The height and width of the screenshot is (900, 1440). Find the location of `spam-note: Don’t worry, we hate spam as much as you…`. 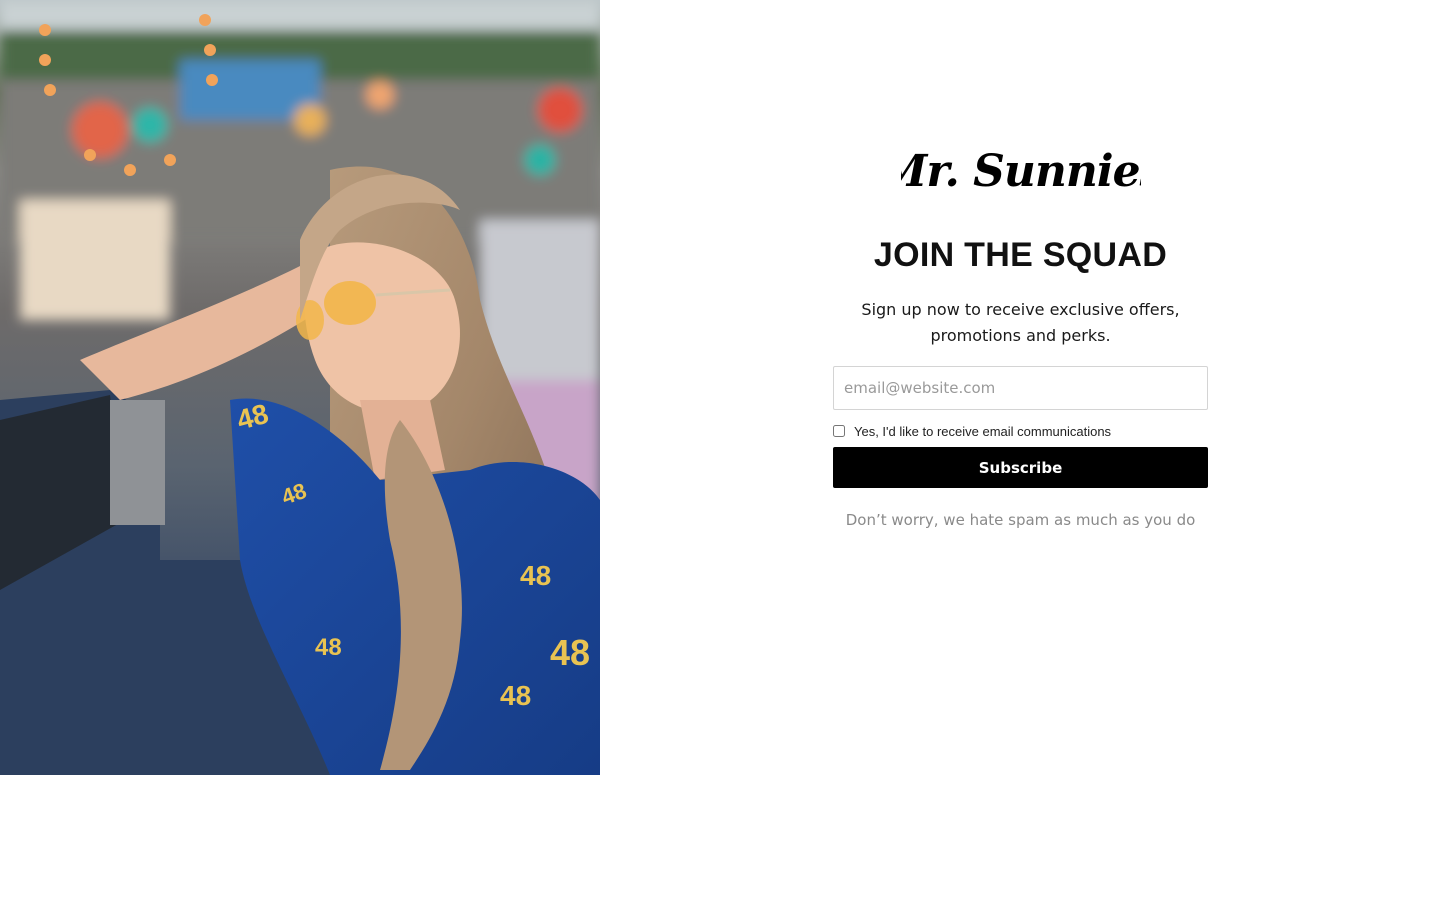

spam-note: Don’t worry, we hate spam as much as you… is located at coordinates (1020, 520).